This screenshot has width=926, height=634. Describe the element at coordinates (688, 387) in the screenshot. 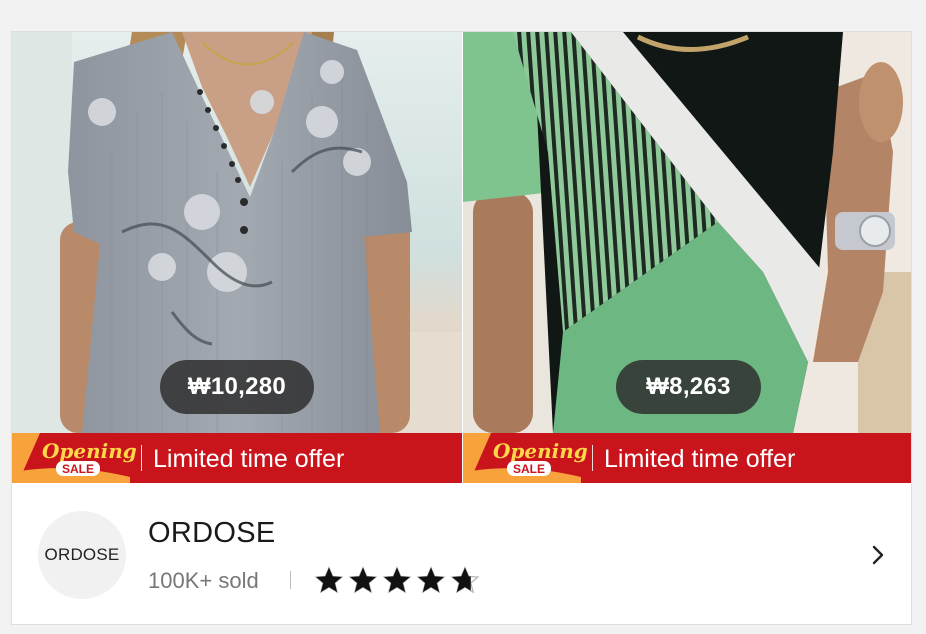

I see `price-pill: ₩8,263` at that location.